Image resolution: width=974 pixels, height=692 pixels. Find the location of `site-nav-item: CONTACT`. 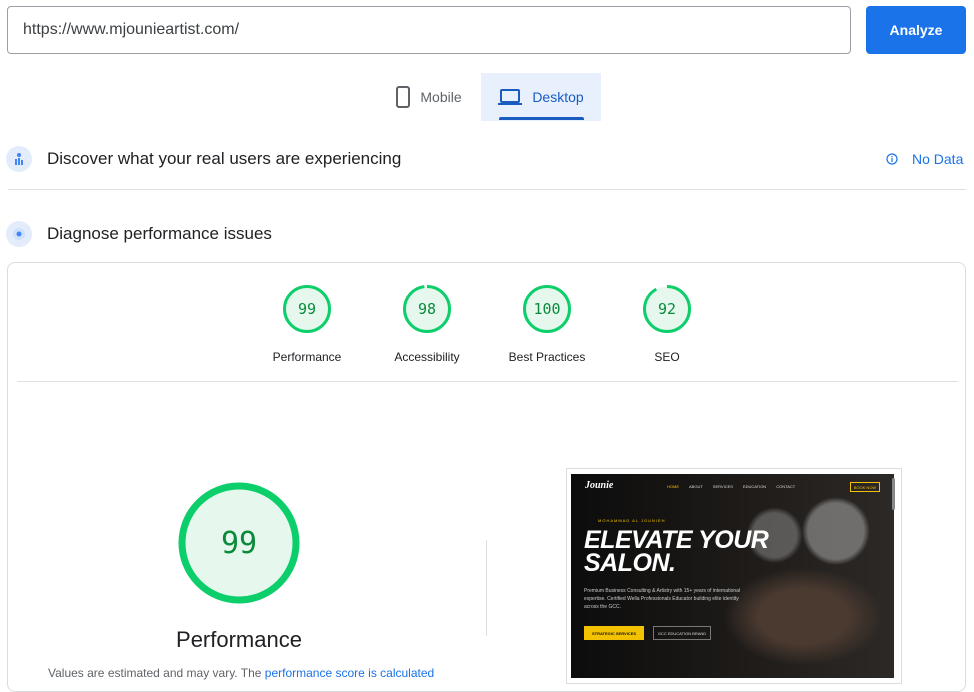

site-nav-item: CONTACT is located at coordinates (786, 486).